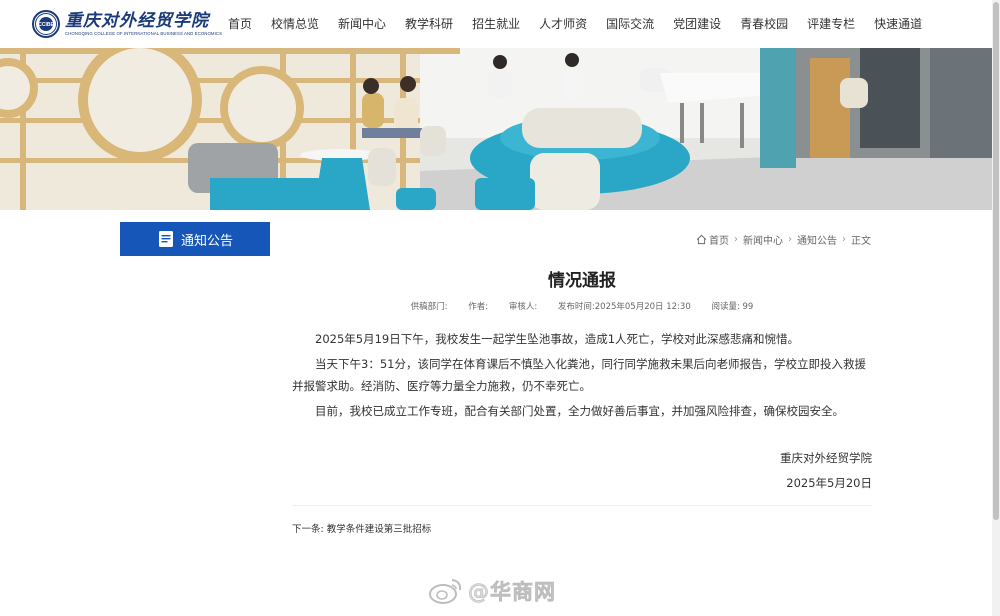 Image resolution: width=1000 pixels, height=616 pixels. Describe the element at coordinates (829, 483) in the screenshot. I see `signature-date: 2025年5月20日` at that location.